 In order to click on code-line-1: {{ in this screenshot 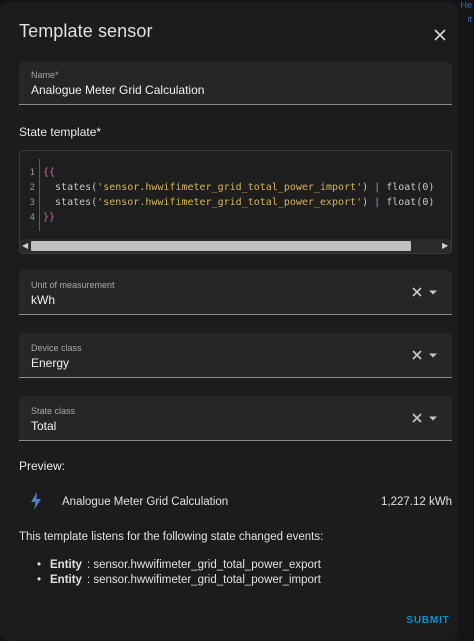, I will do `click(49, 172)`.